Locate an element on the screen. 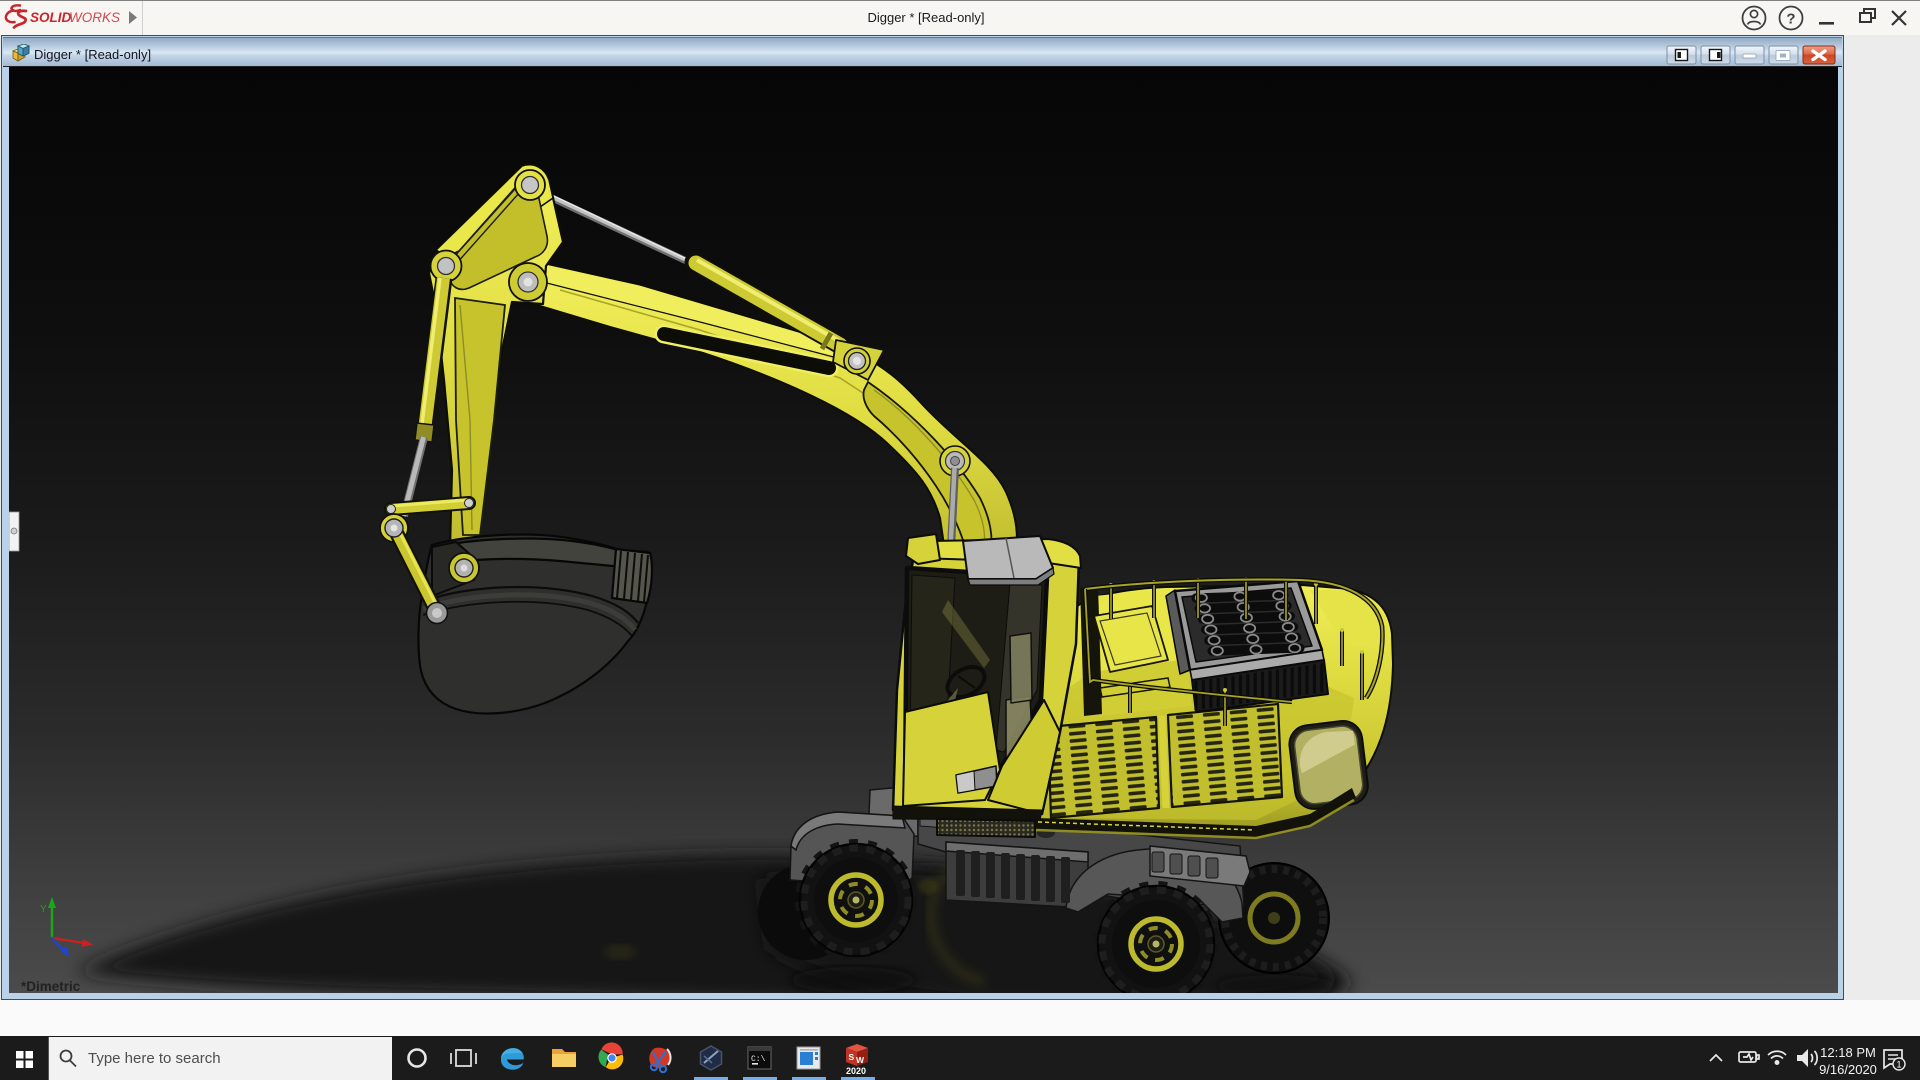 The image size is (1920, 1080). svg-text: 9/16/2020 is located at coordinates (1848, 1069).